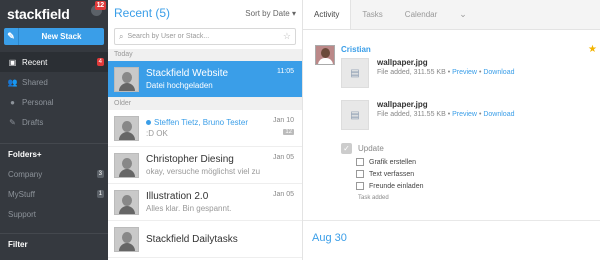  What do you see at coordinates (205, 13) in the screenshot?
I see `recent-header: Recent (5) Sort by Date ▾` at bounding box center [205, 13].